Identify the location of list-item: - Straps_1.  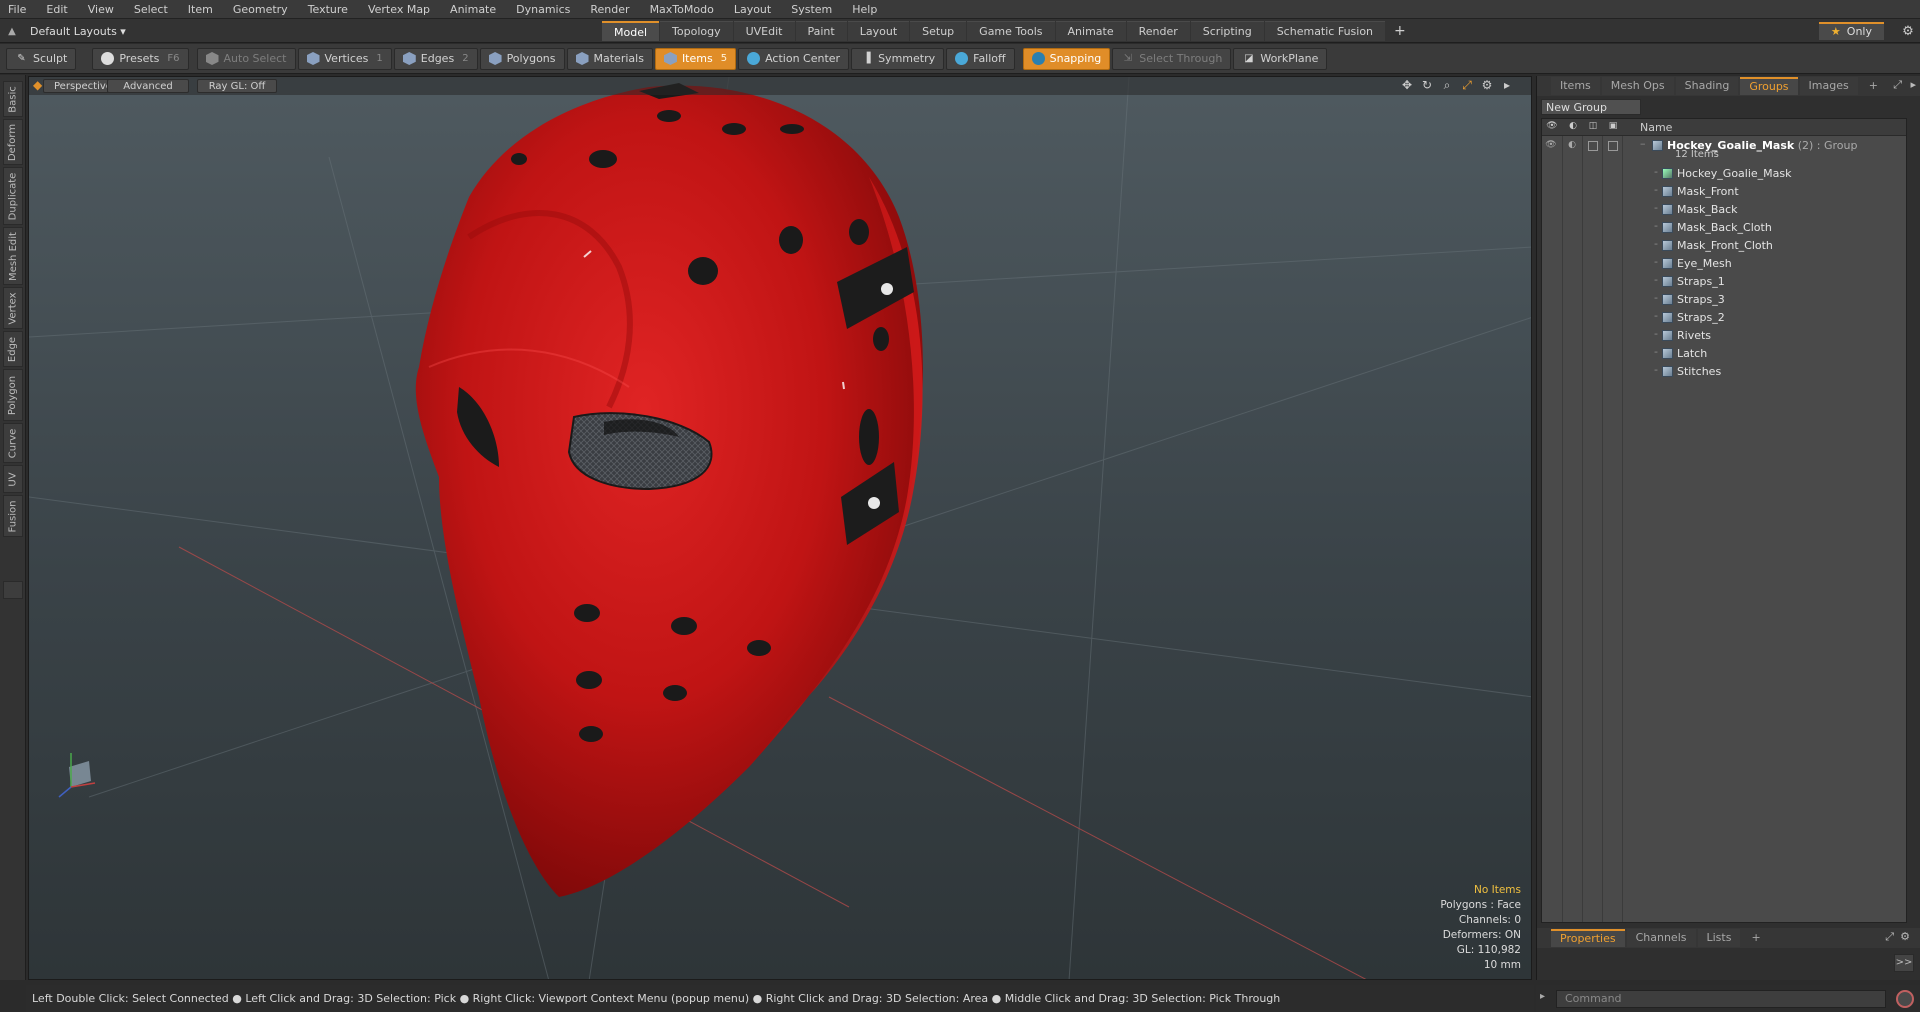
(1724, 282).